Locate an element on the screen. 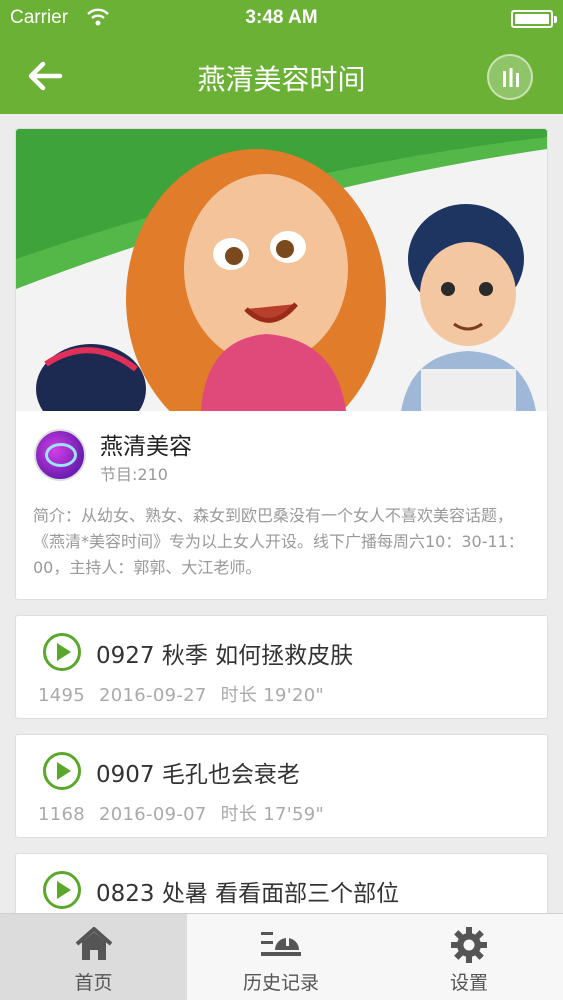 The height and width of the screenshot is (1000, 563). episode-meta: 1168 2016-09-07 时长 17'59" is located at coordinates (188, 813).